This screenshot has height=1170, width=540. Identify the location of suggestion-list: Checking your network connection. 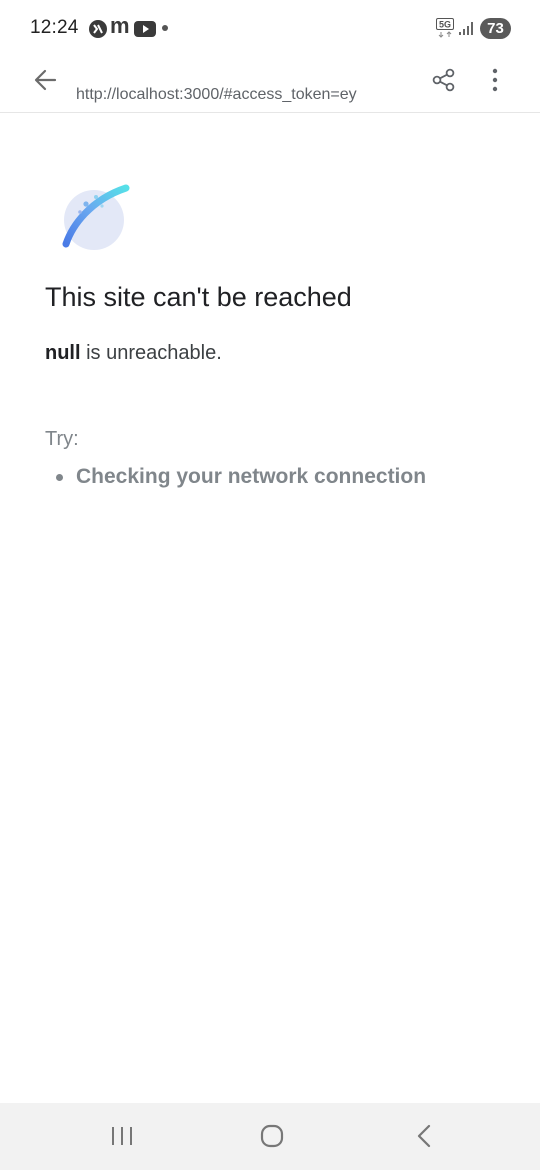
(241, 477).